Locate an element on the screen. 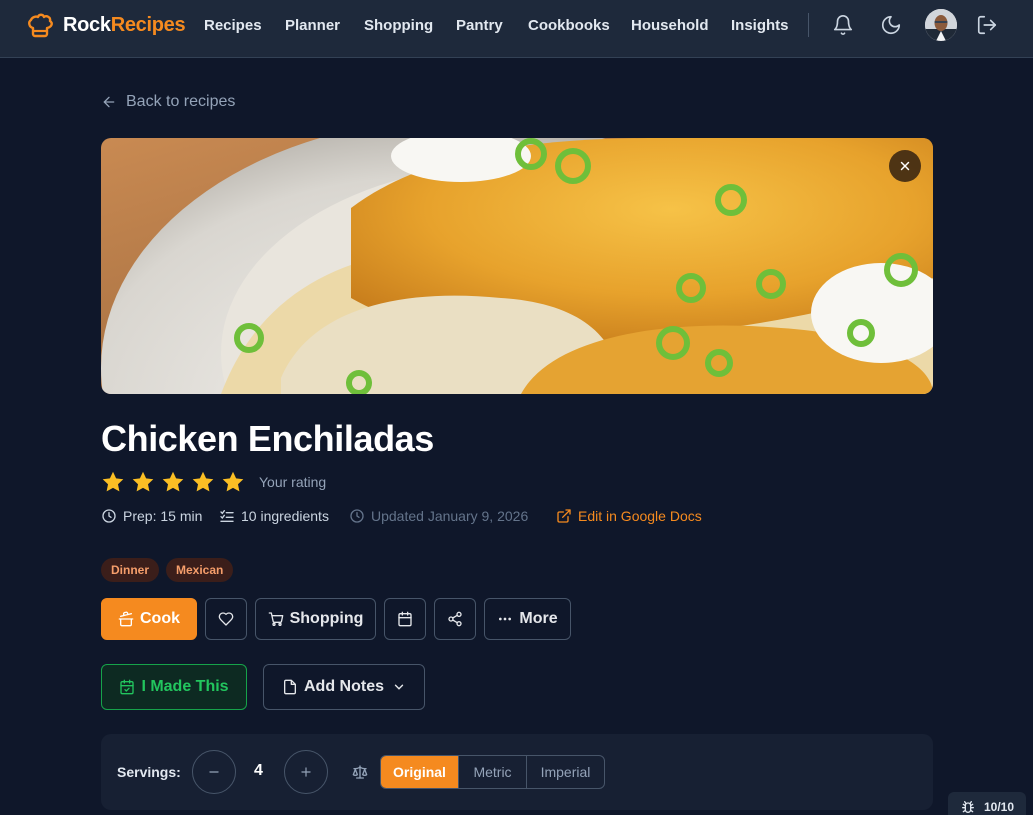  external-link-icon is located at coordinates (564, 516).